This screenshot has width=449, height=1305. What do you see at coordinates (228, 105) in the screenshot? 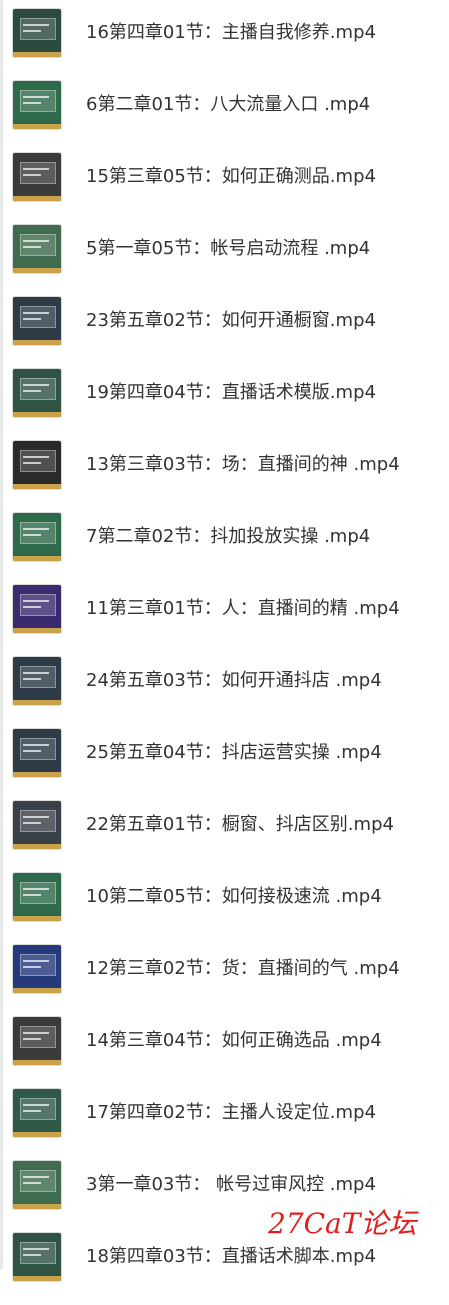
I see `file-name: 6第二章01节：八大流量入口 .mp4` at bounding box center [228, 105].